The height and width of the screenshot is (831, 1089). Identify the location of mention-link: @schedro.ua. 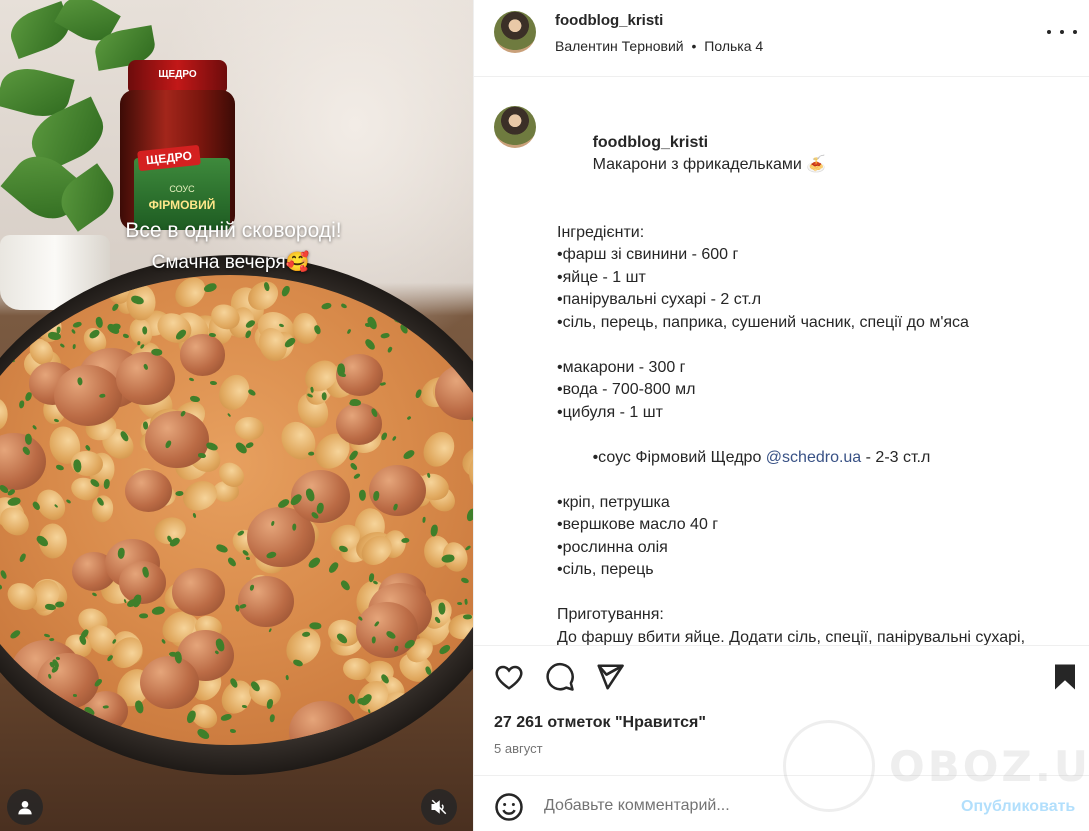
(813, 457).